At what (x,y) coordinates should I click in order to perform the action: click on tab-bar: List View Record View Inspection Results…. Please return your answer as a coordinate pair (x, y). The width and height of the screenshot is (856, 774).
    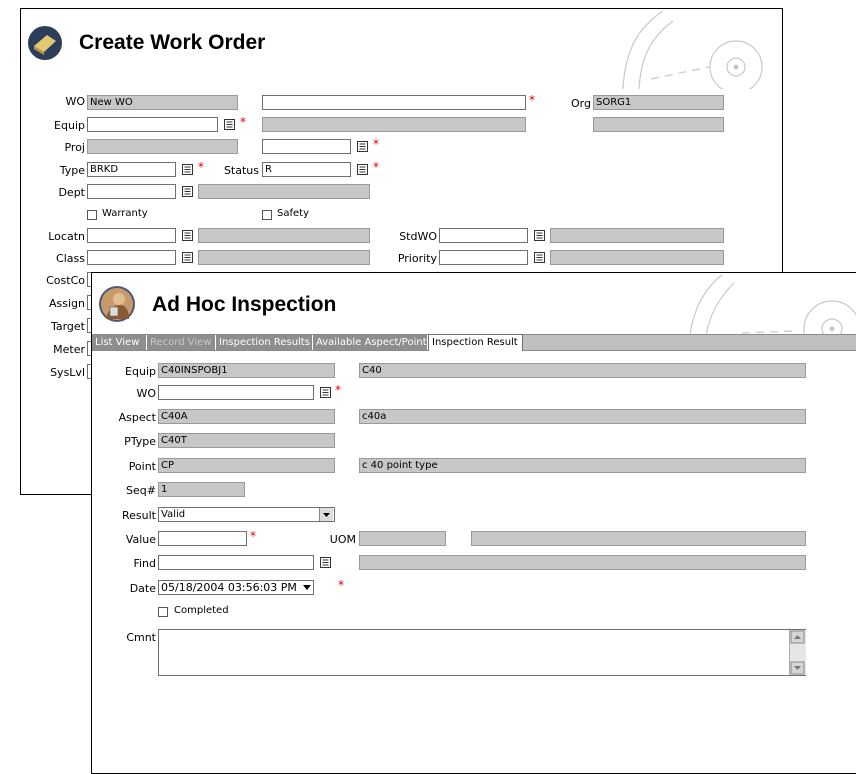
    Looking at the image, I should click on (474, 342).